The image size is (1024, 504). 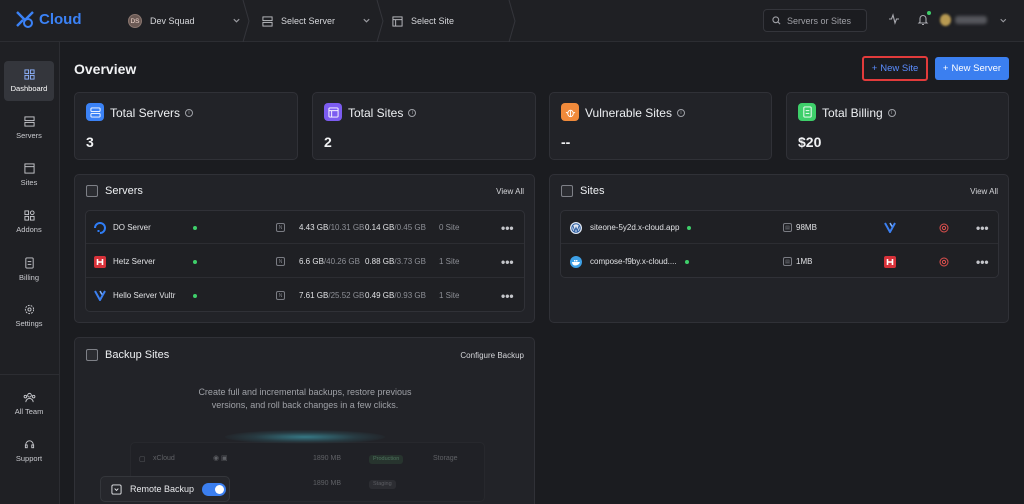 What do you see at coordinates (510, 191) in the screenshot?
I see `servers-view-all-link: View All` at bounding box center [510, 191].